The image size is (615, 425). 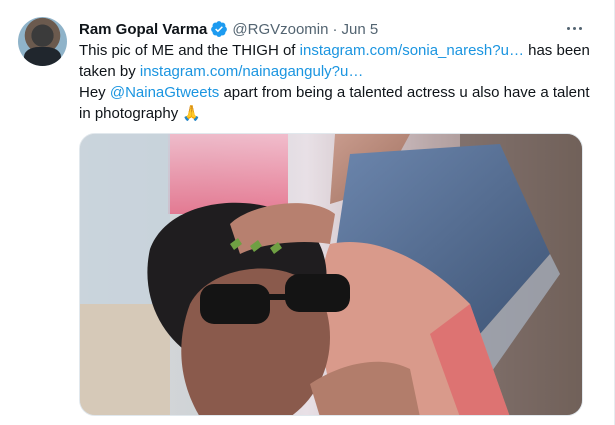 What do you see at coordinates (164, 92) in the screenshot?
I see `mention-link: @NainaGtweets` at bounding box center [164, 92].